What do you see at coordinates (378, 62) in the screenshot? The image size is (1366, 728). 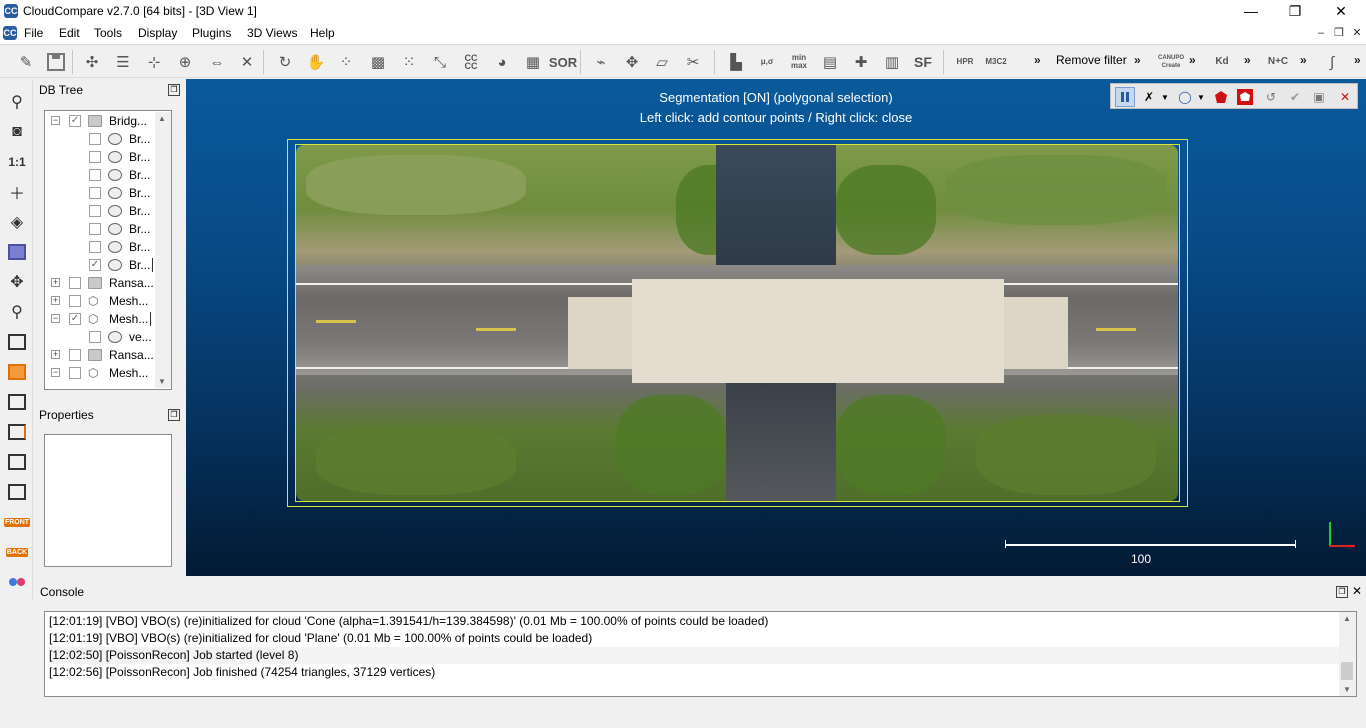 I see `mesh-icon: ▩` at bounding box center [378, 62].